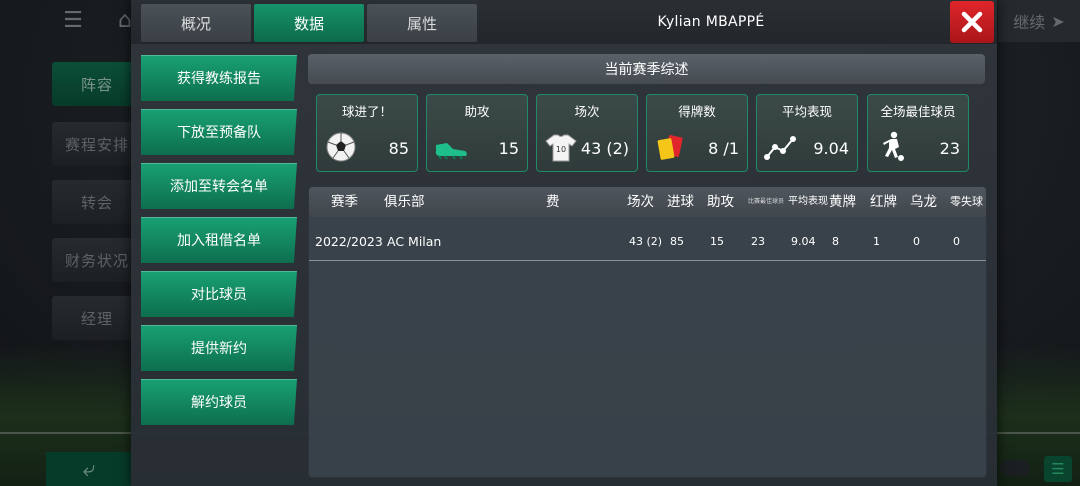 This screenshot has width=1080, height=486. Describe the element at coordinates (309, 23) in the screenshot. I see `tab-data: 数据` at that location.